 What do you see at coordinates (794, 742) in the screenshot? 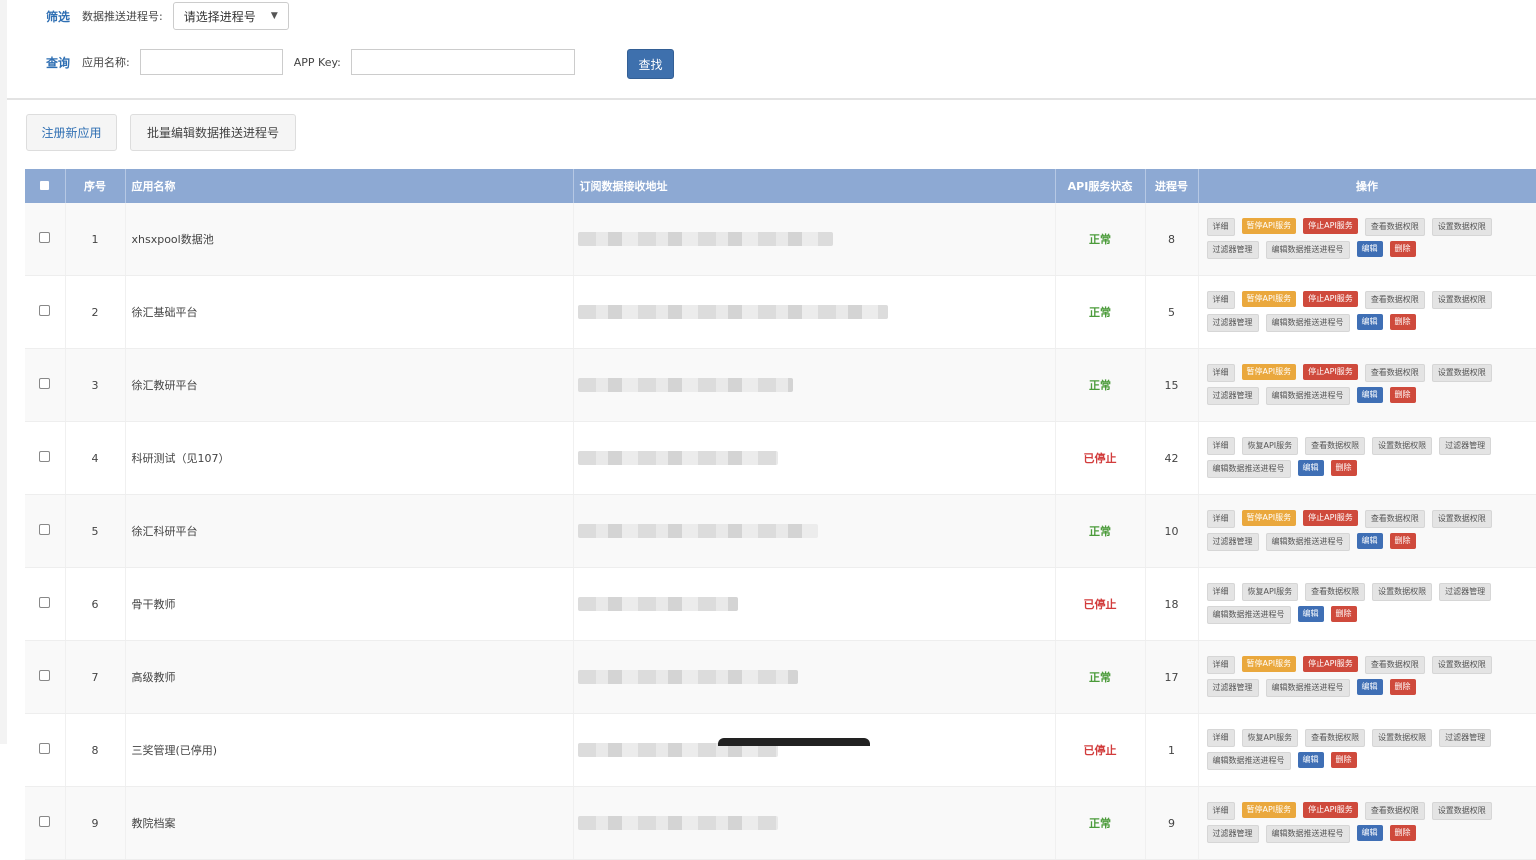
I see `horizontal-scrollbar` at bounding box center [794, 742].